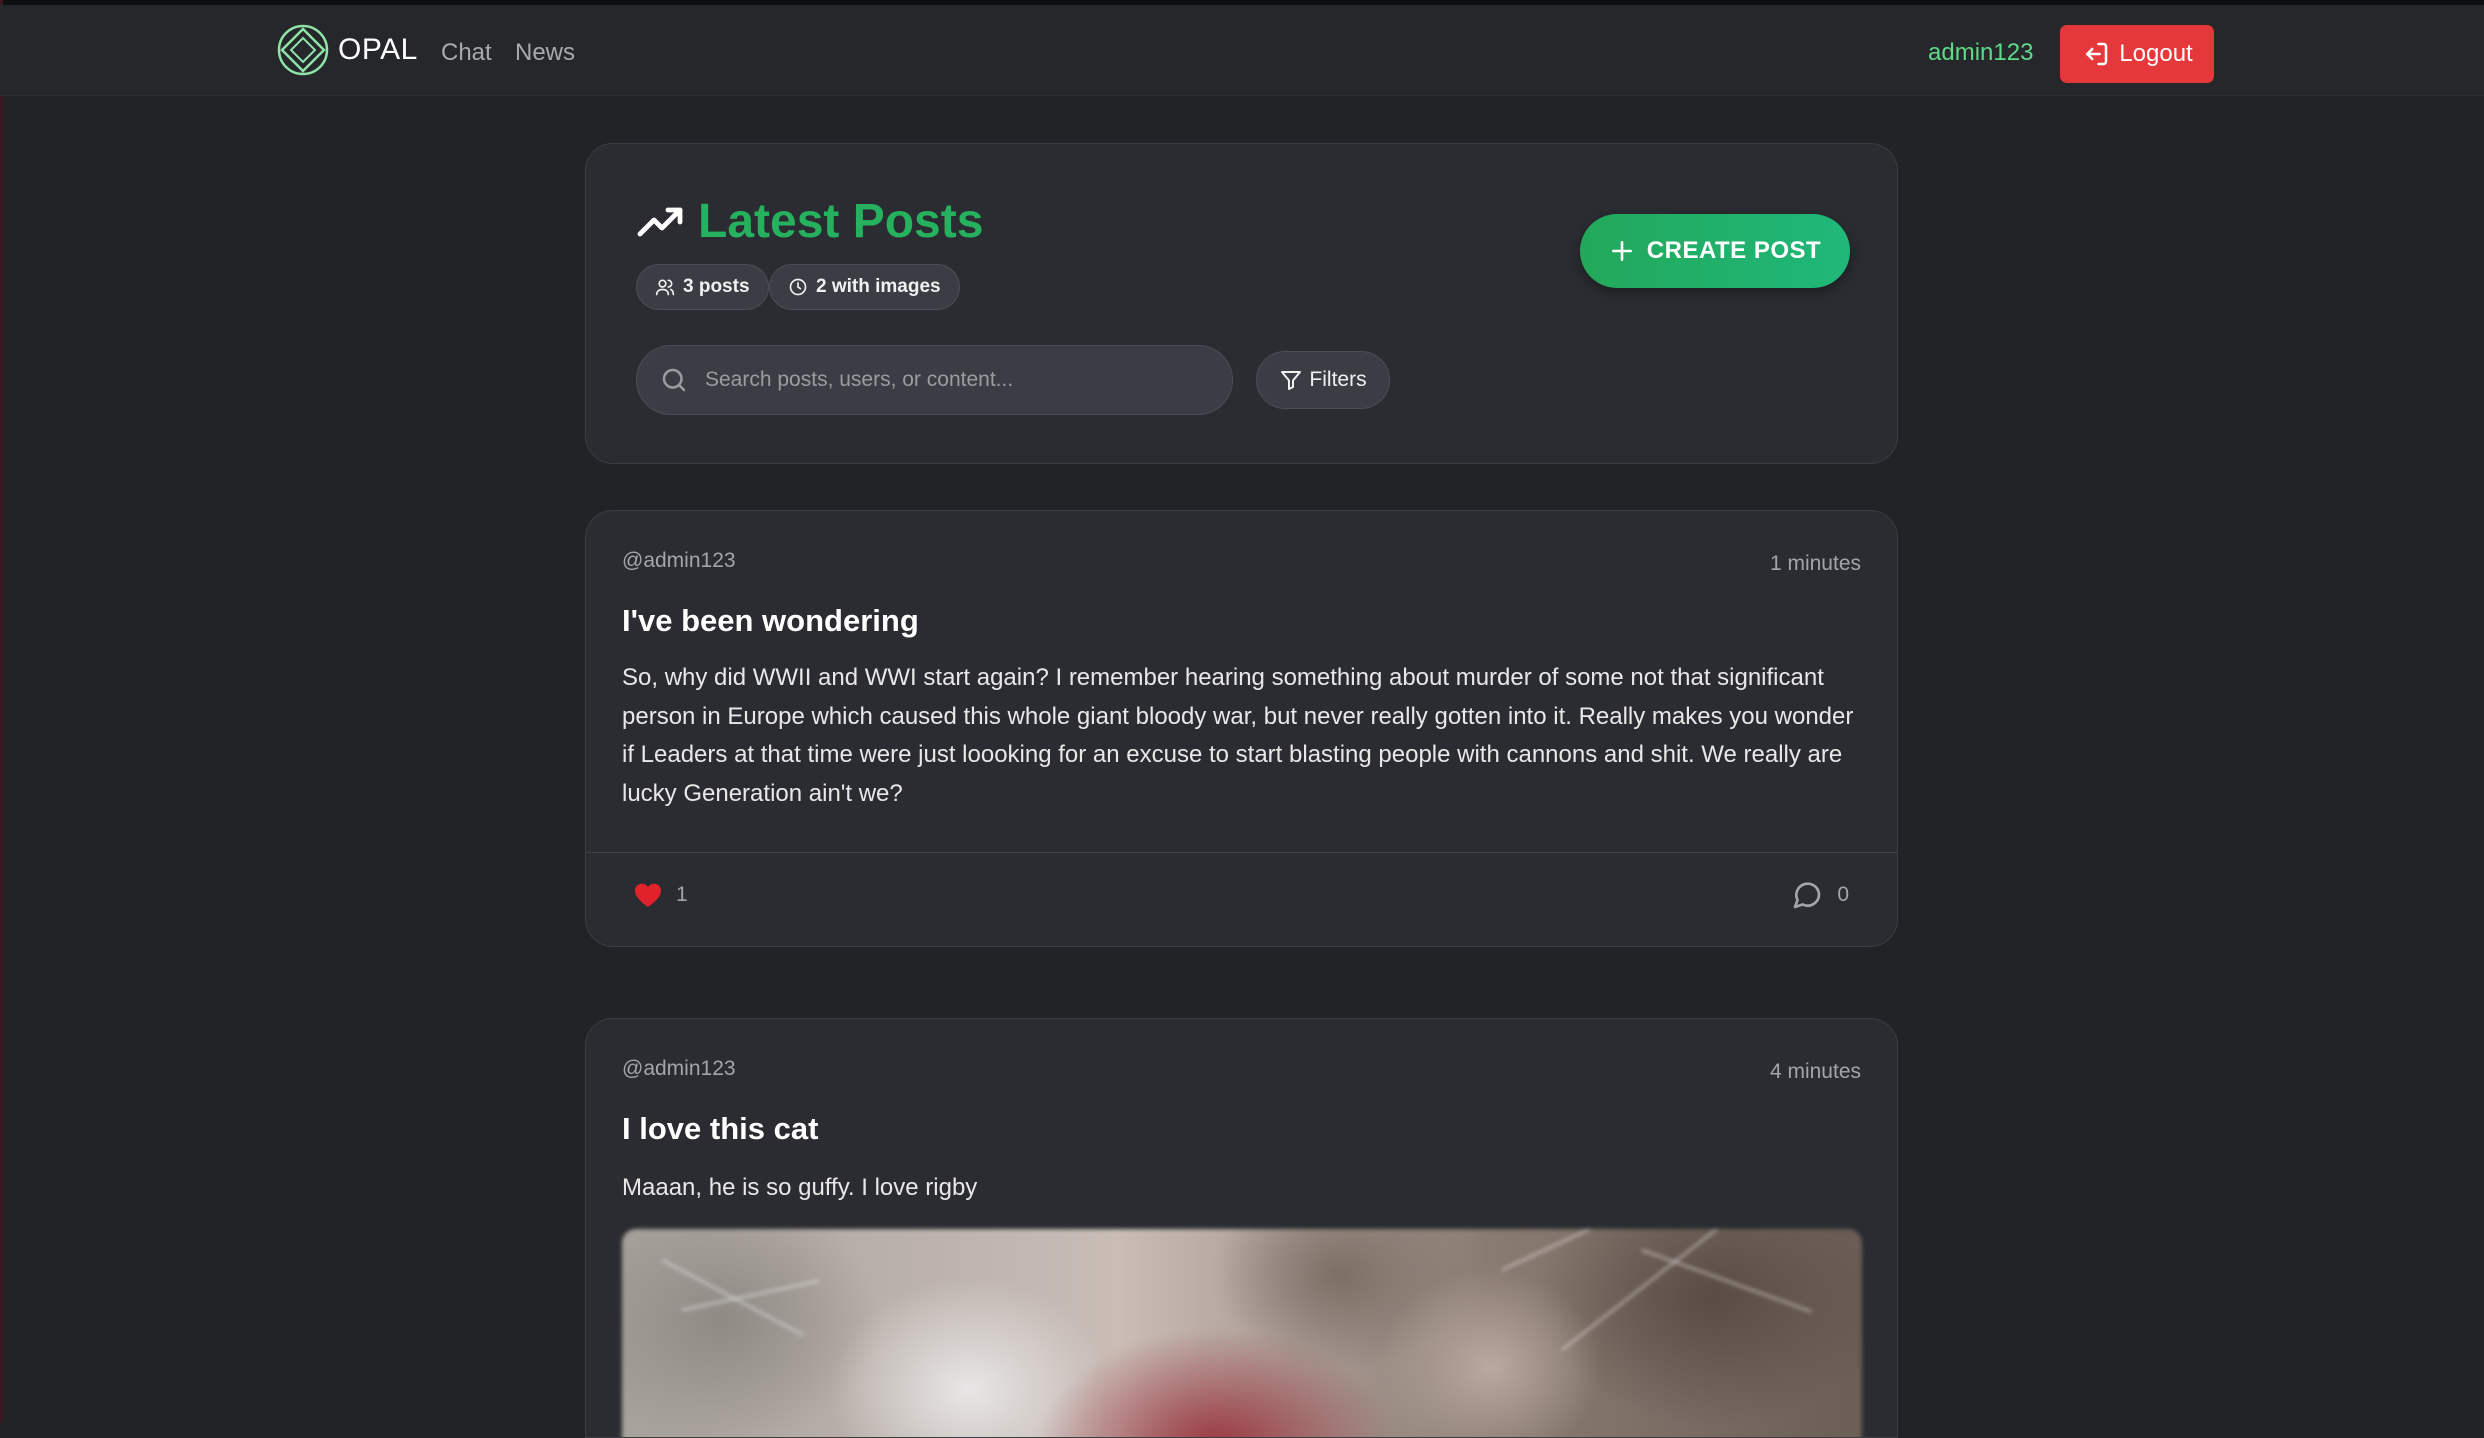 The height and width of the screenshot is (1438, 2484). What do you see at coordinates (798, 287) in the screenshot?
I see `clock-icon` at bounding box center [798, 287].